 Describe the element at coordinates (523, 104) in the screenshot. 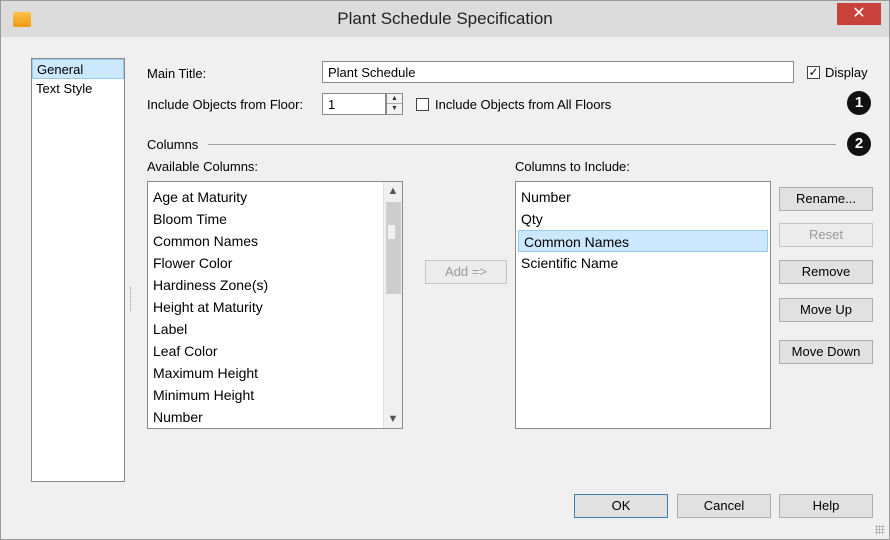

I see `all-floors-label: Include Objects from All Floors` at that location.